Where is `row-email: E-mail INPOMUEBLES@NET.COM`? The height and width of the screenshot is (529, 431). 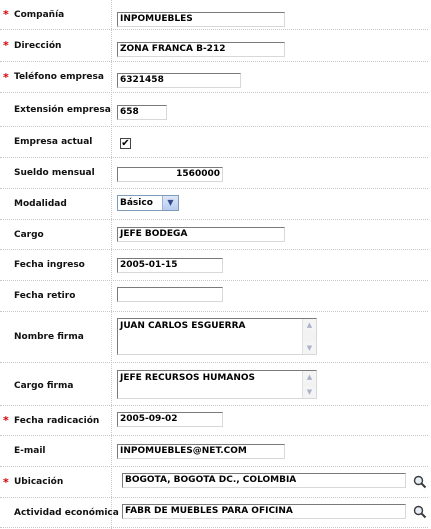 row-email: E-mail INPOMUEBLES@NET.COM is located at coordinates (214, 451).